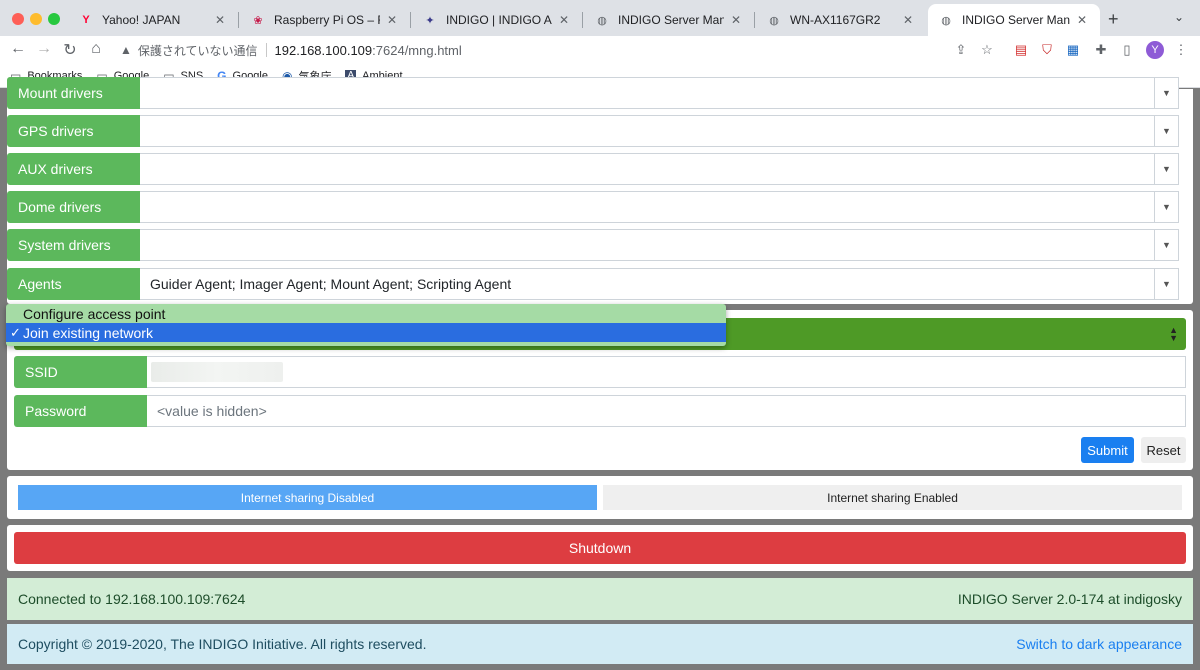  I want to click on zoom-window-button, so click(54, 19).